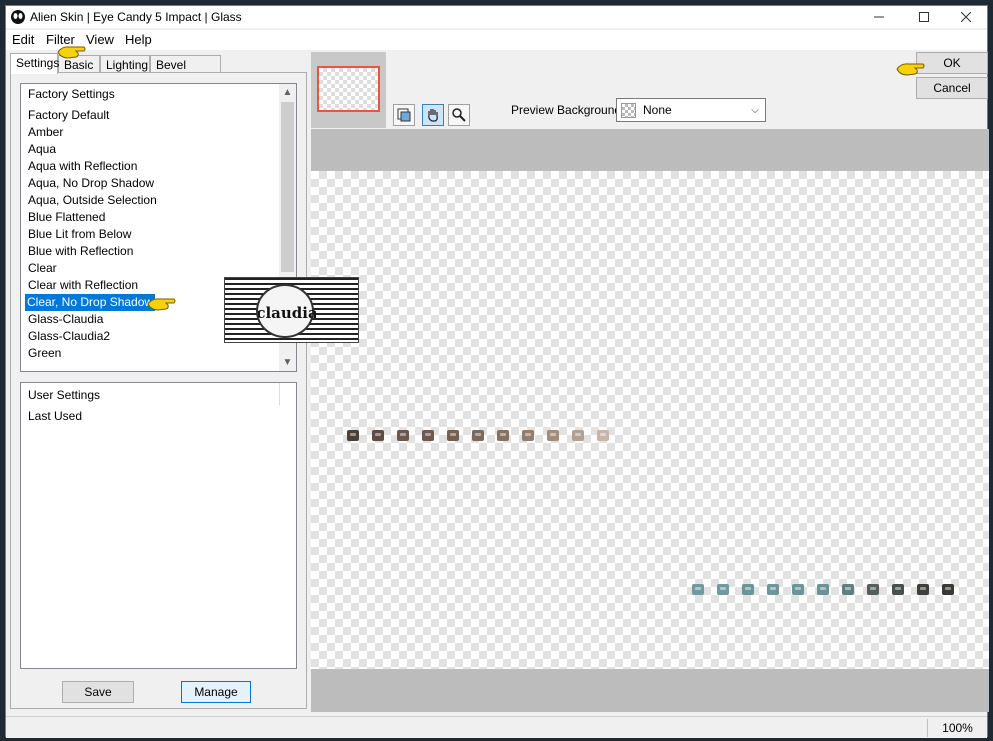  What do you see at coordinates (92, 200) in the screenshot?
I see `list-item: Aqua, Outside Selection` at bounding box center [92, 200].